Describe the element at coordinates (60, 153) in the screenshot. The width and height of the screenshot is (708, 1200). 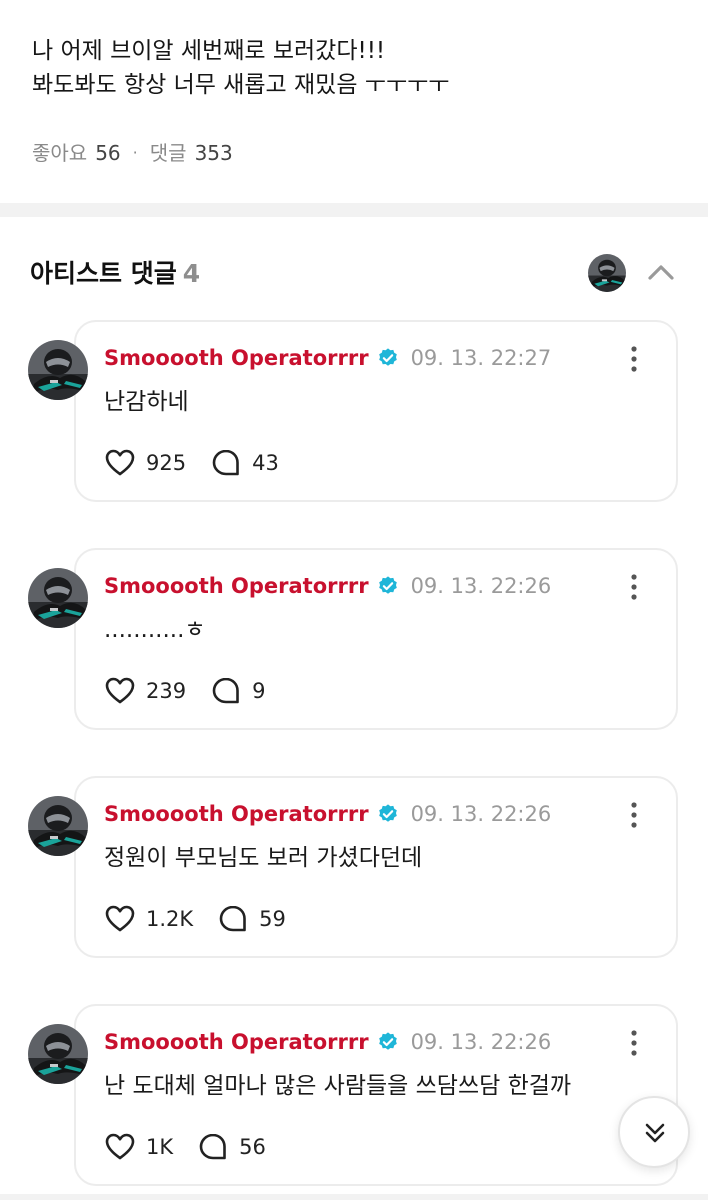
I see `likes-label: 좋아요` at that location.